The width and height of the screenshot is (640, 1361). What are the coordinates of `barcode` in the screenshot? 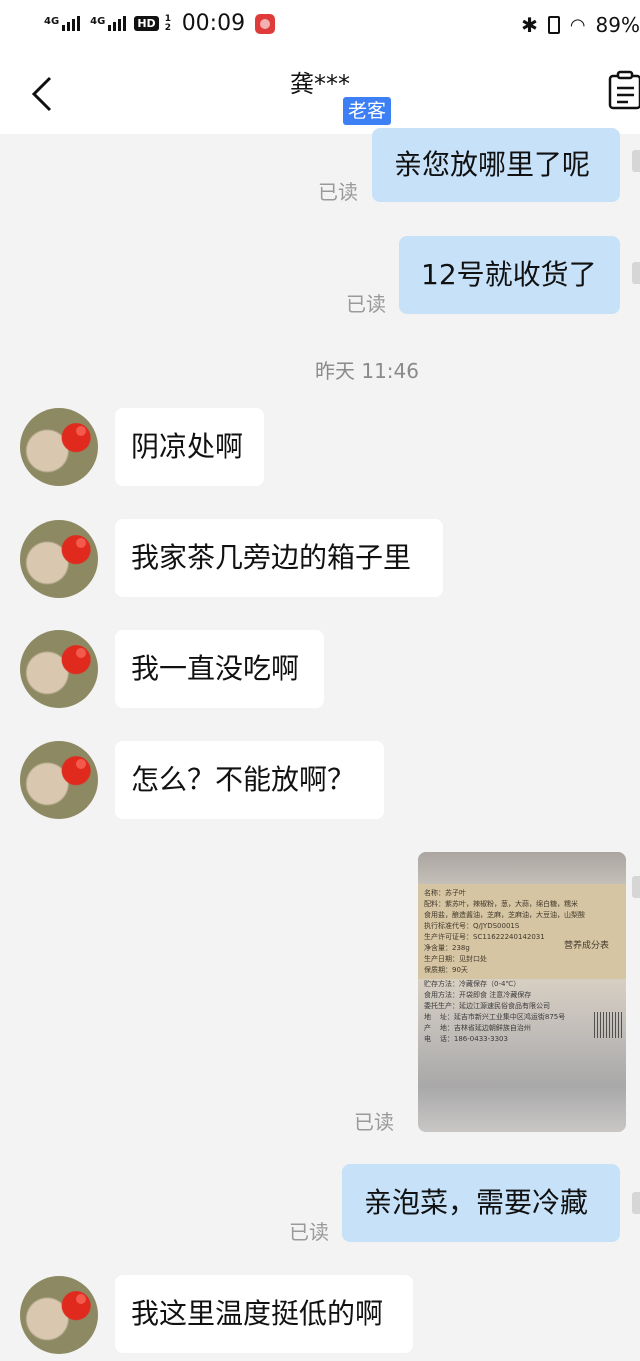 It's located at (608, 1025).